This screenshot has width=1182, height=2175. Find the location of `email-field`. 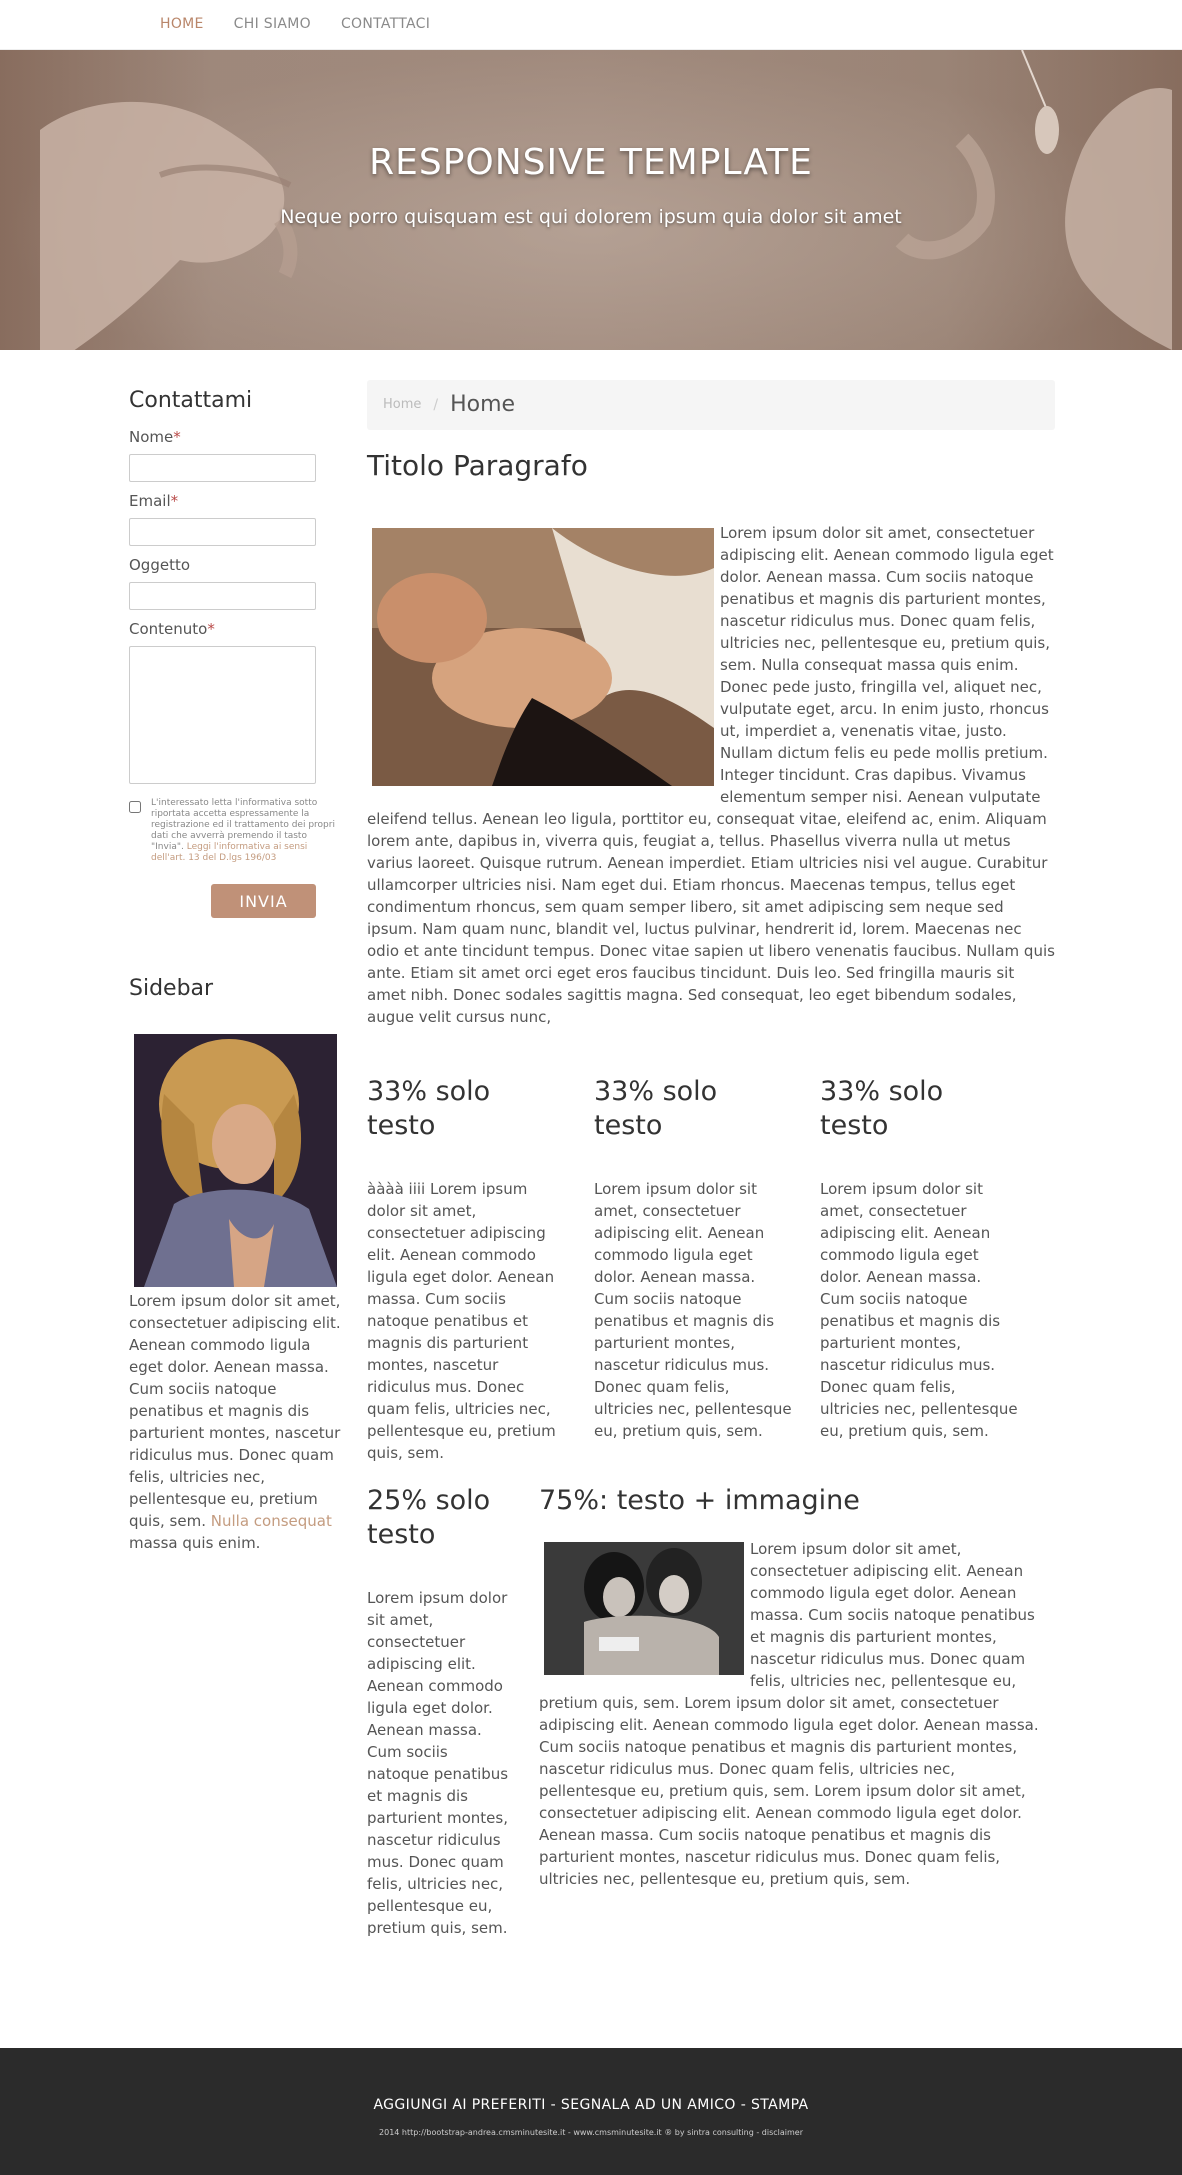

email-field is located at coordinates (222, 532).